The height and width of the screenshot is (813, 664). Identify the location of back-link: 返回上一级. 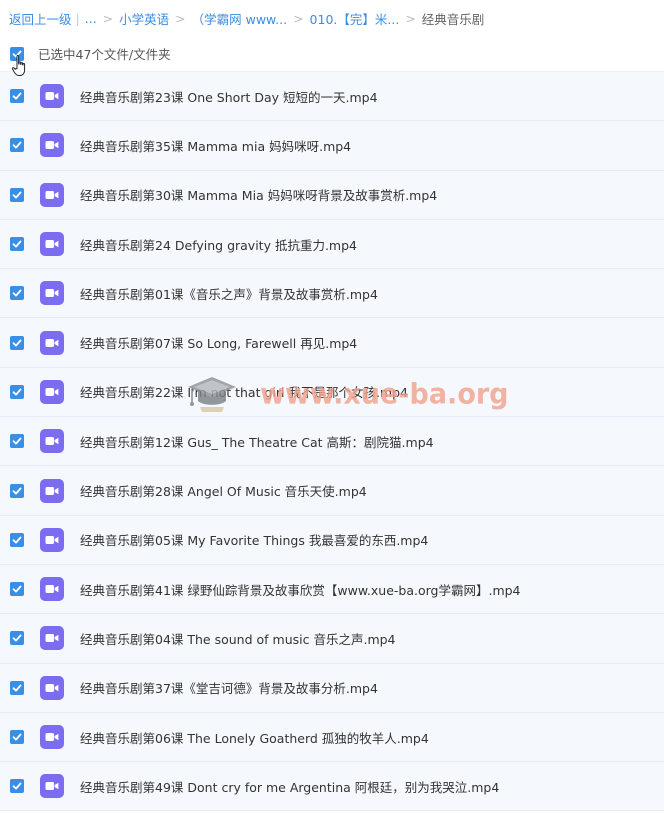
(40, 18).